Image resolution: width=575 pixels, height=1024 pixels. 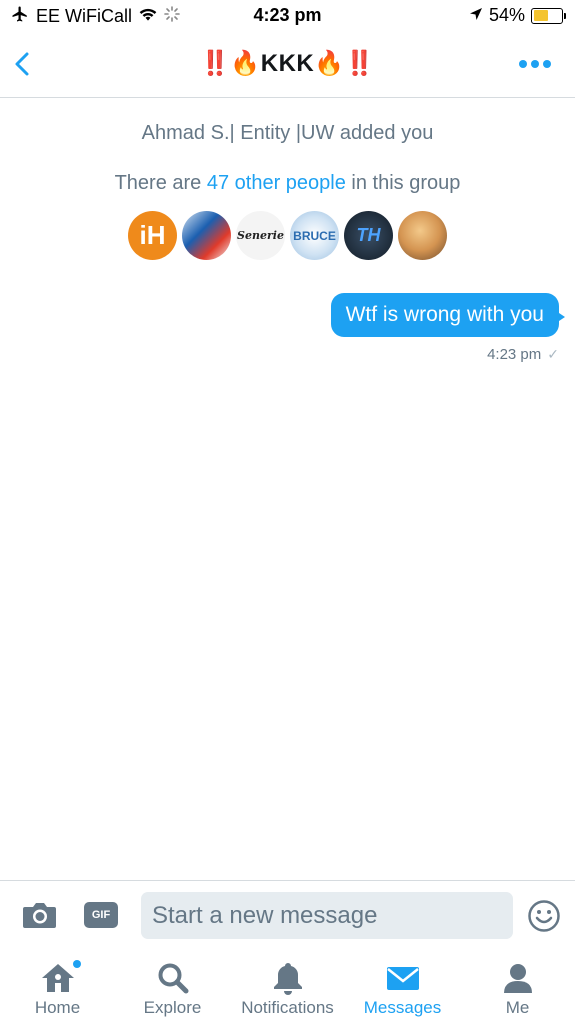 I want to click on more-options-button, so click(x=535, y=64).